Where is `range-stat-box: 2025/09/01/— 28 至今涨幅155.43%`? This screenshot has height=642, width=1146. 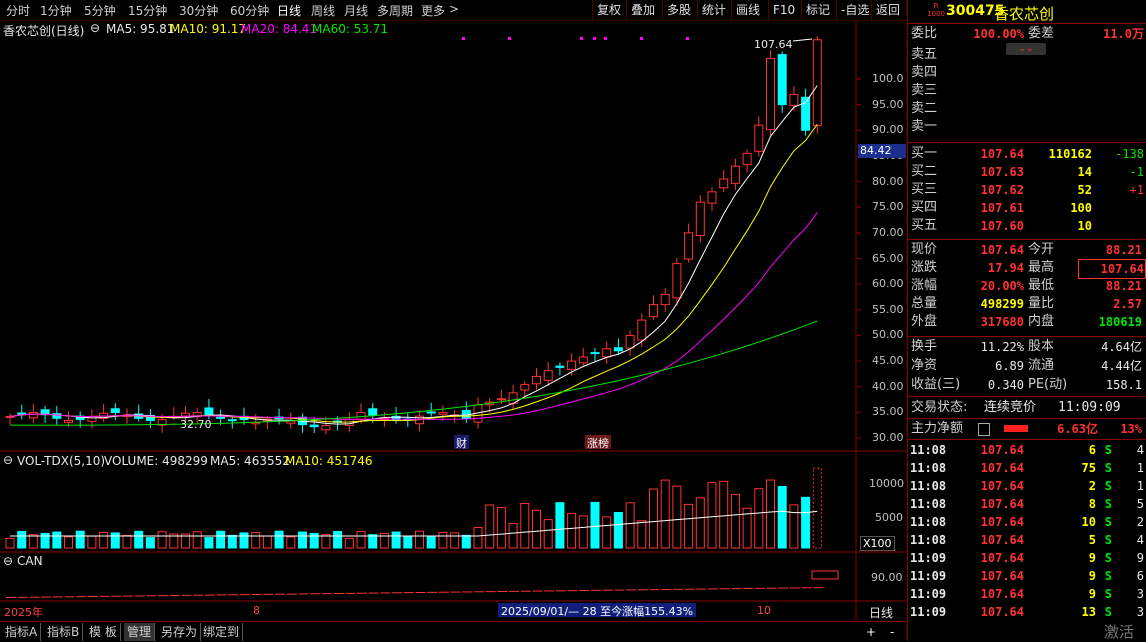
range-stat-box: 2025/09/01/— 28 至今涨幅155.43% is located at coordinates (597, 610).